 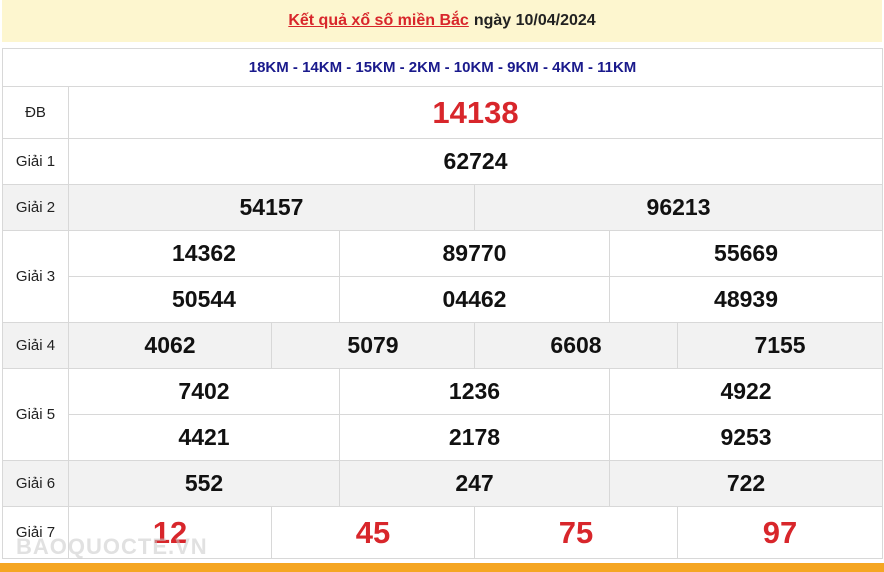 What do you see at coordinates (746, 299) in the screenshot?
I see `prize-g3-value: 48939` at bounding box center [746, 299].